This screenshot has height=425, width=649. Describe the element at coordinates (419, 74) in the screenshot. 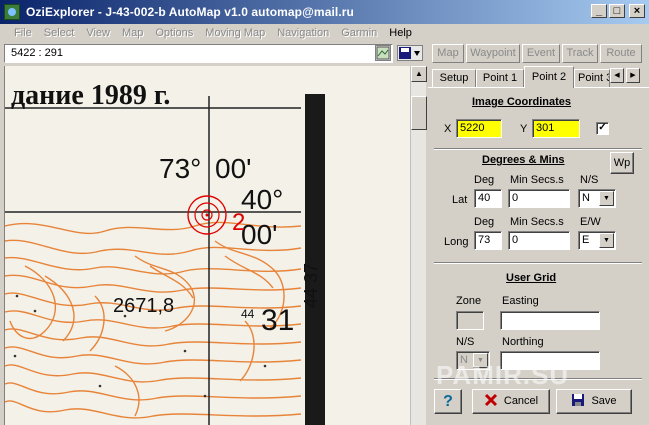

I see `scroll-up-arrow-icon: ▲` at that location.